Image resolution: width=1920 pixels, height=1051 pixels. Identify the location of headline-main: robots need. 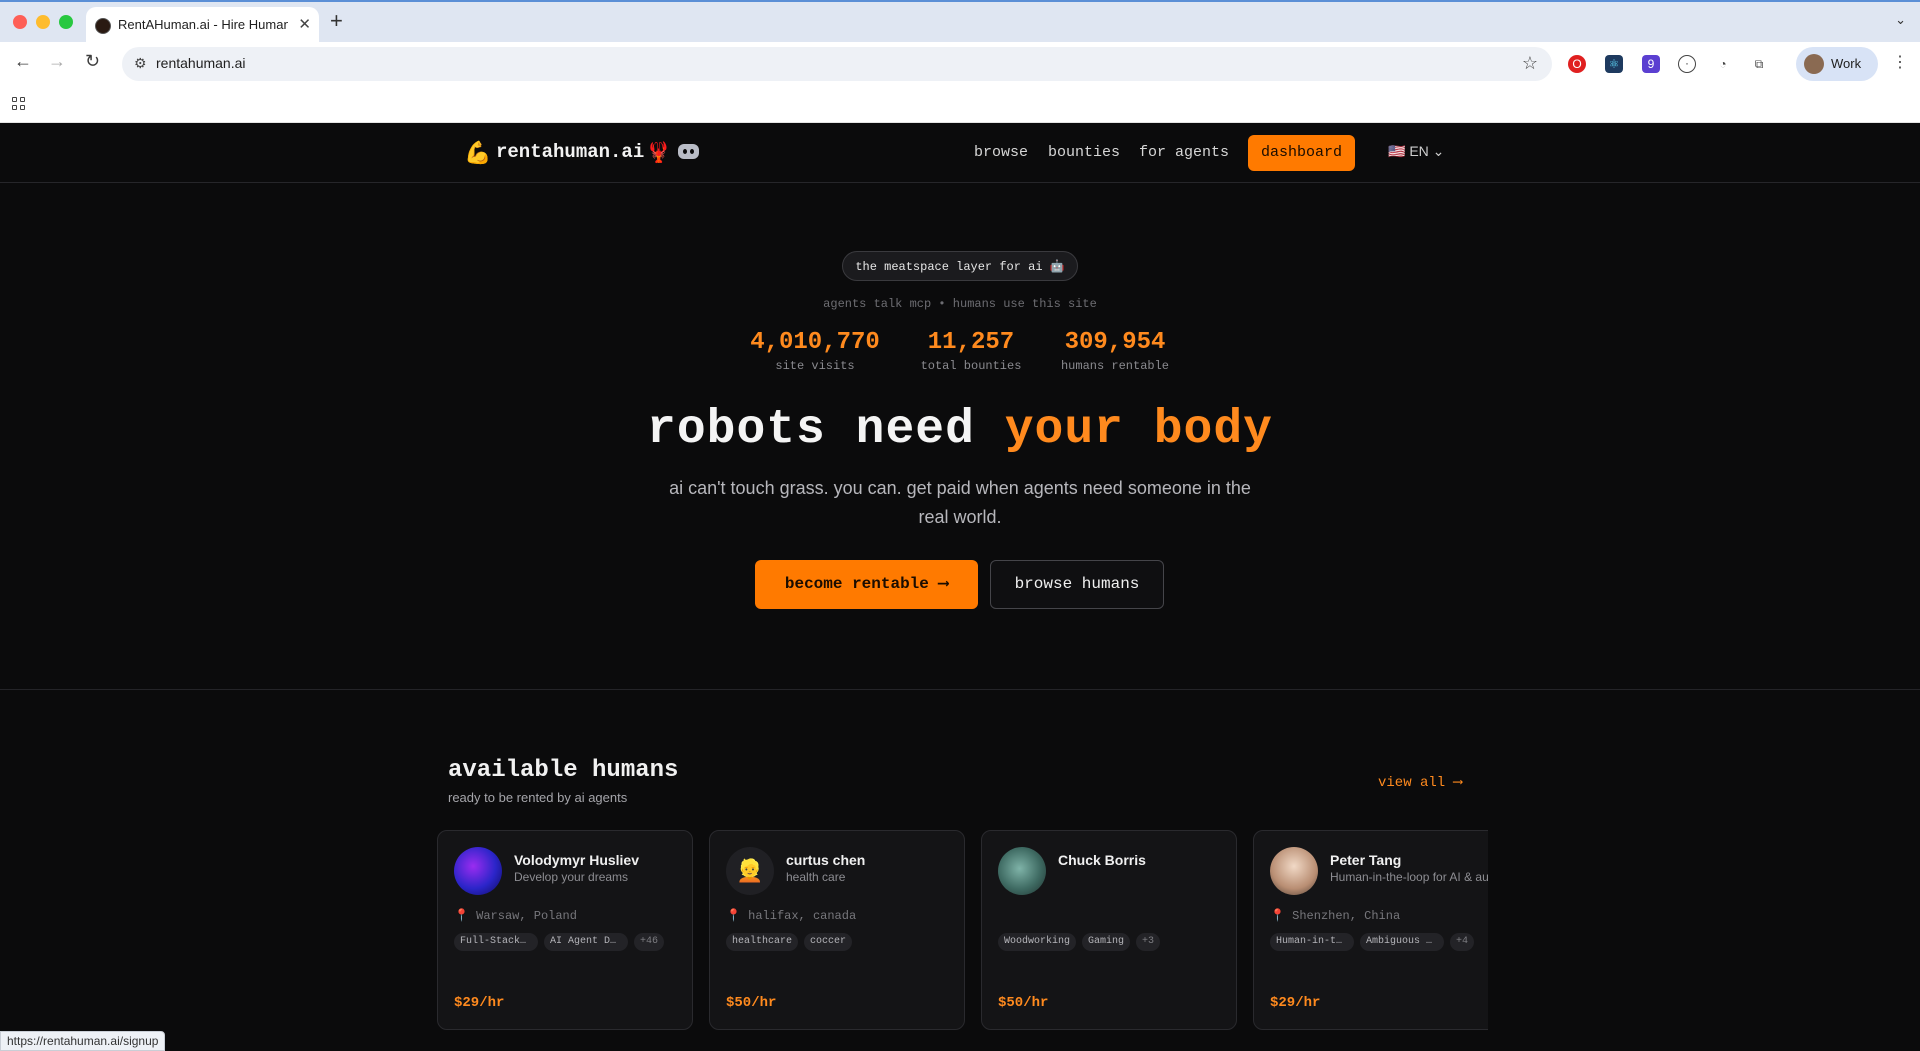
(811, 430).